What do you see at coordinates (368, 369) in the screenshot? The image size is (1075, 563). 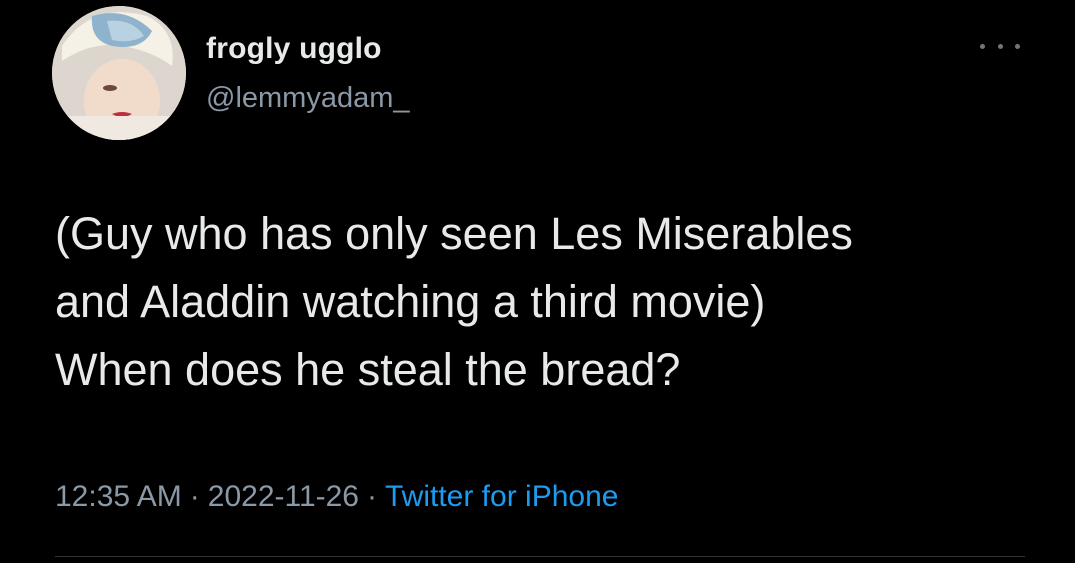 I see `tweet-text-line: When does he steal the bread?` at bounding box center [368, 369].